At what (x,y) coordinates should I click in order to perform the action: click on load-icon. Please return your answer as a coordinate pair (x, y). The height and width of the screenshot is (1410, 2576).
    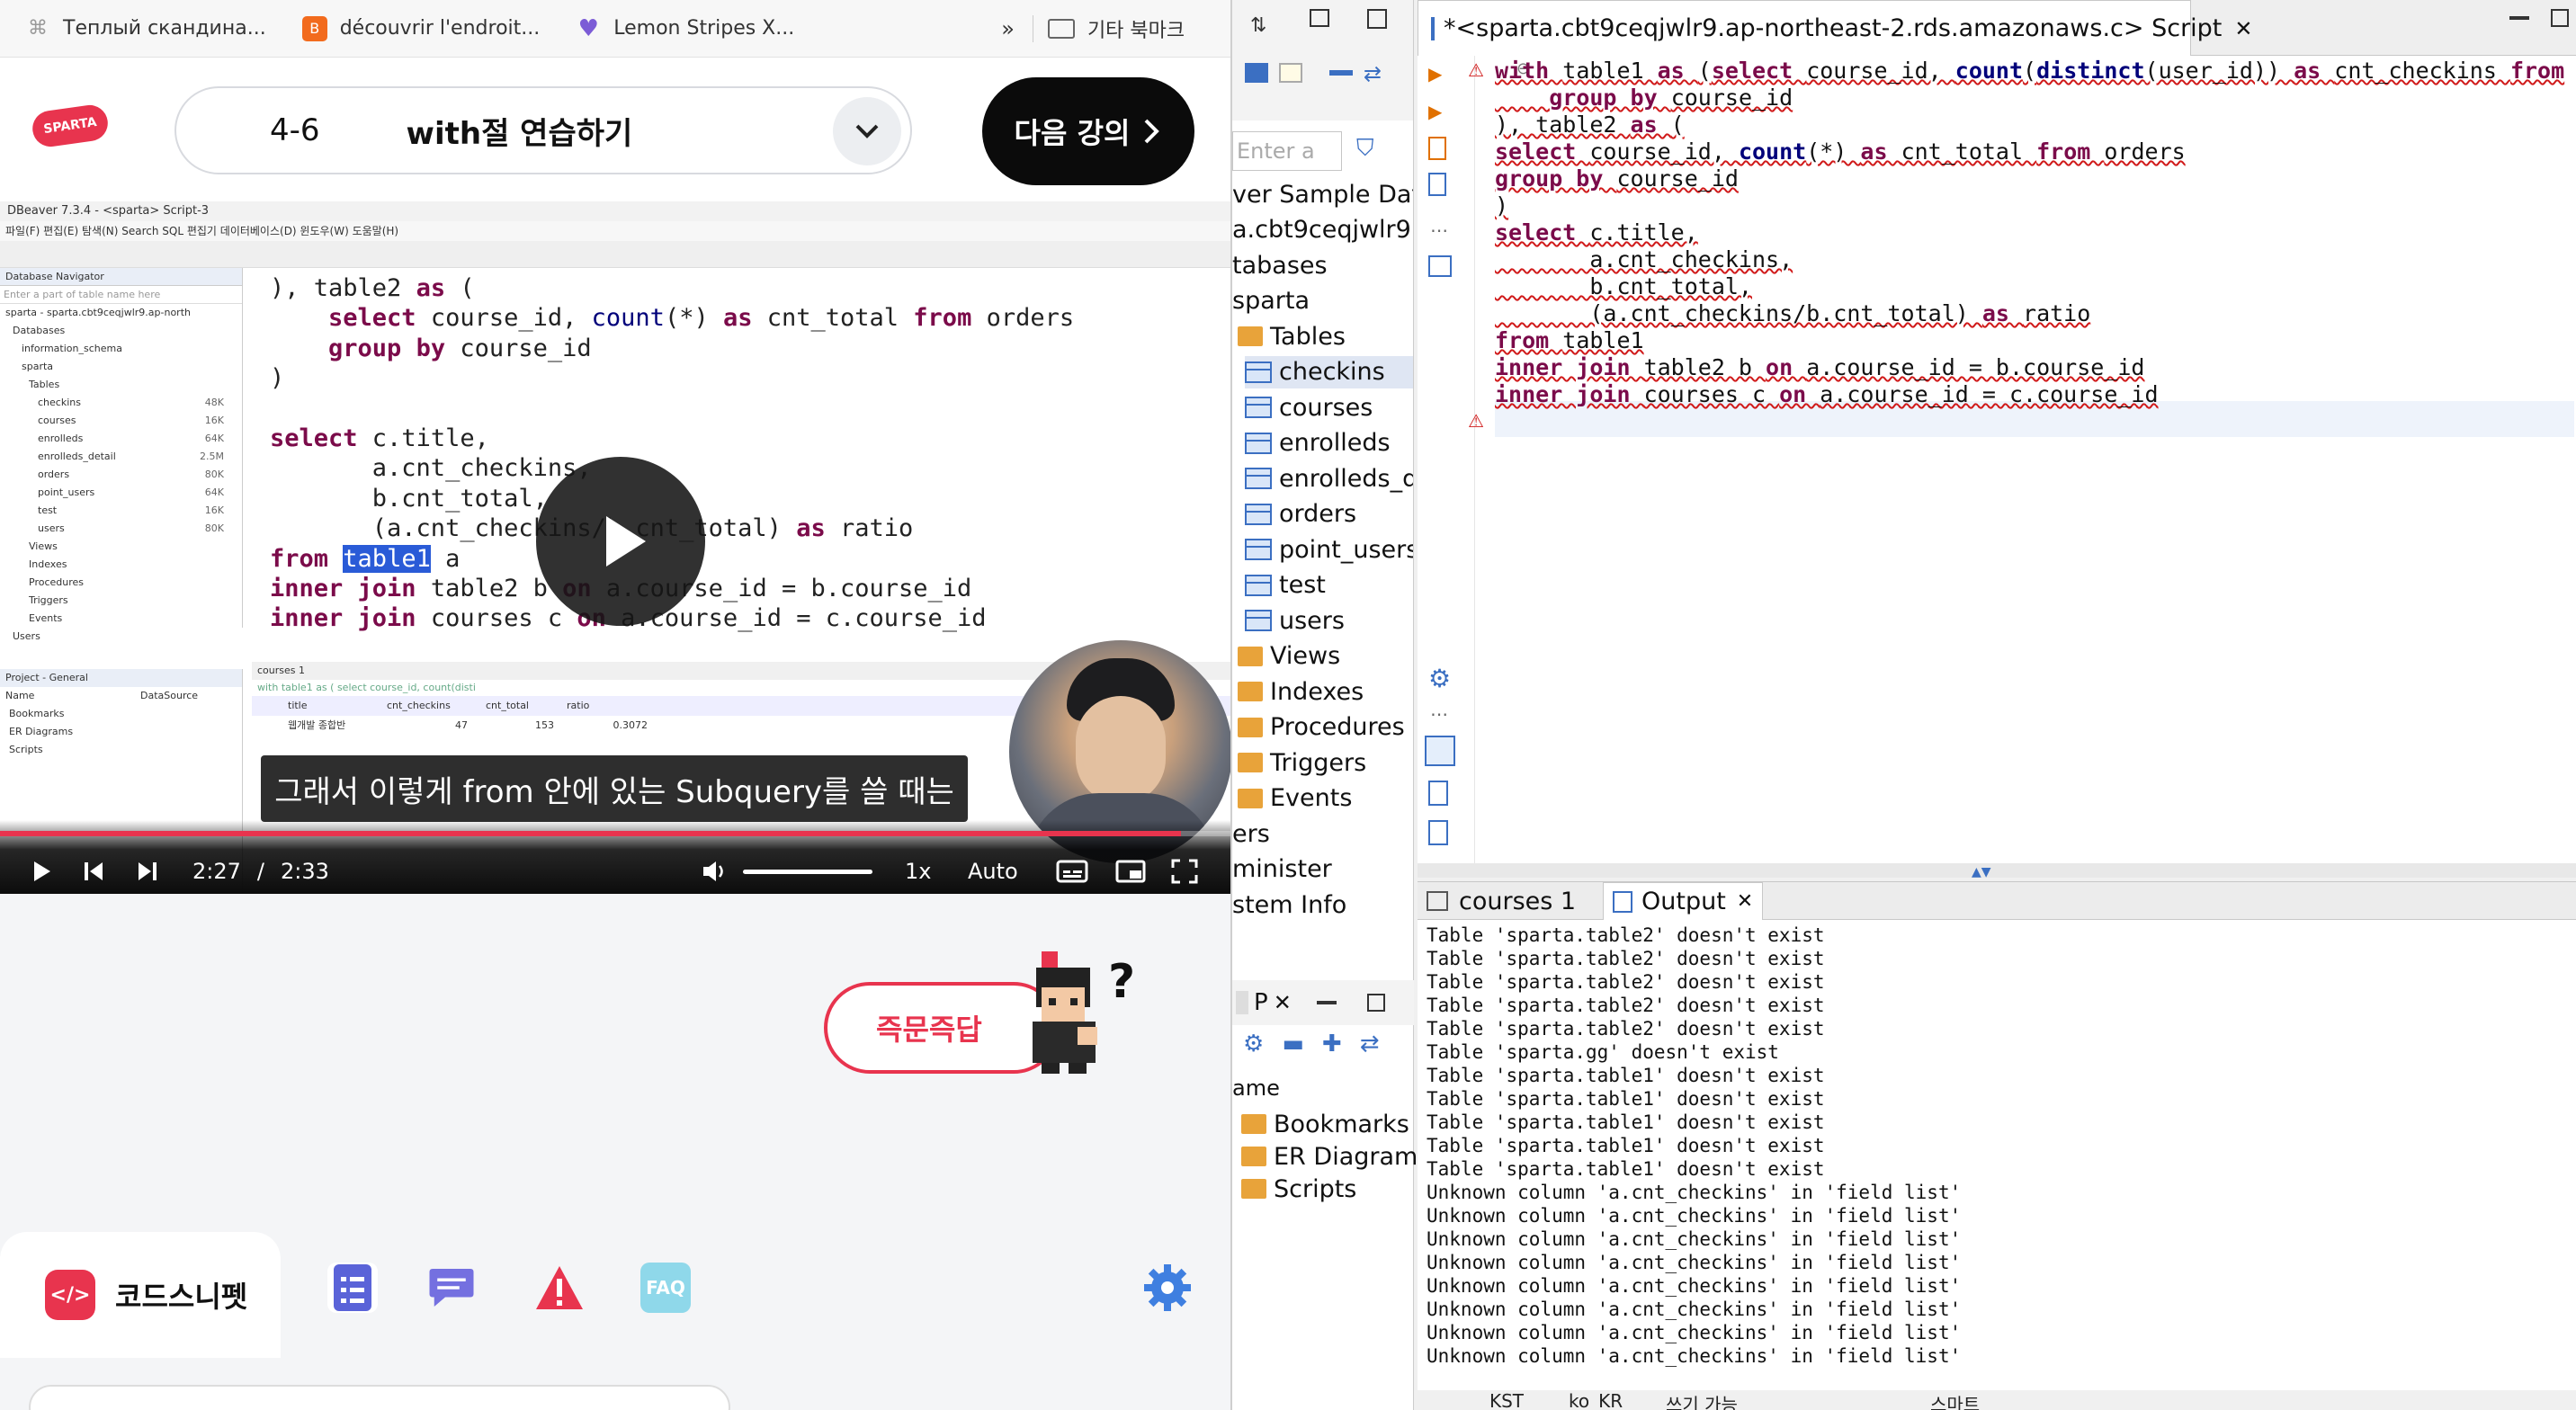
    Looking at the image, I should click on (1437, 184).